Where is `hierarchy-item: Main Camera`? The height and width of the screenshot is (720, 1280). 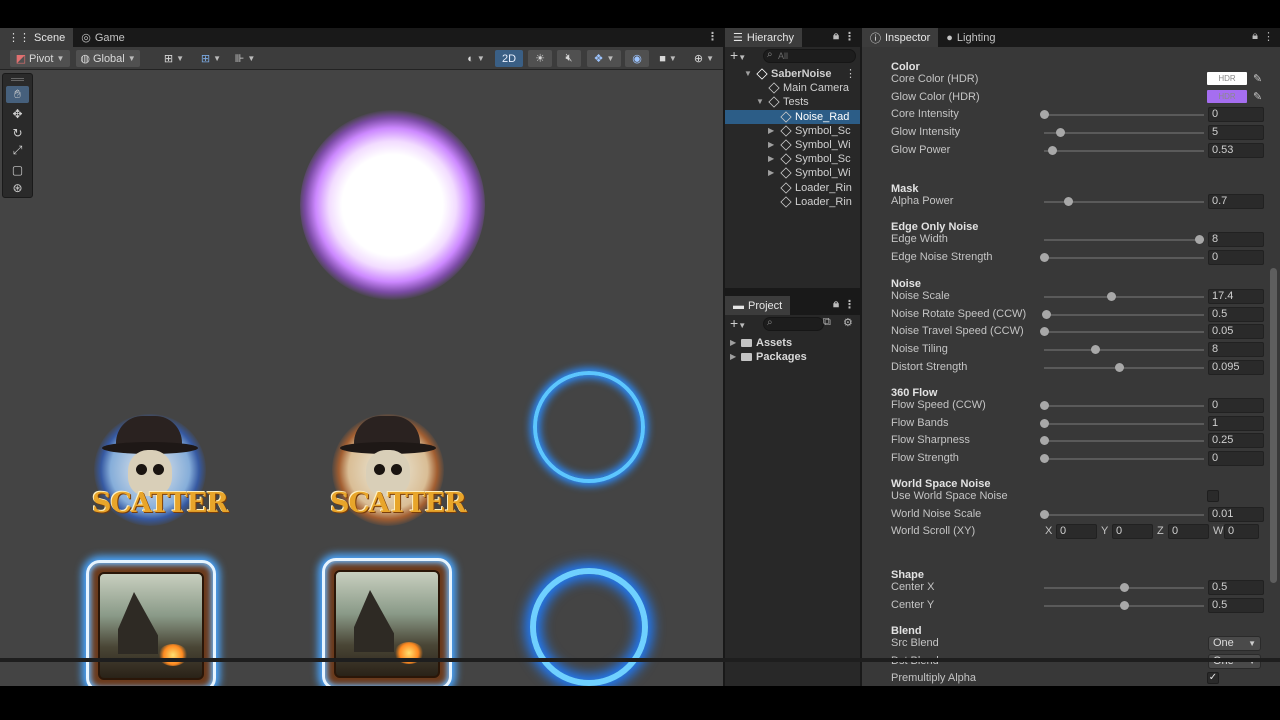
hierarchy-item: Main Camera is located at coordinates (792, 88).